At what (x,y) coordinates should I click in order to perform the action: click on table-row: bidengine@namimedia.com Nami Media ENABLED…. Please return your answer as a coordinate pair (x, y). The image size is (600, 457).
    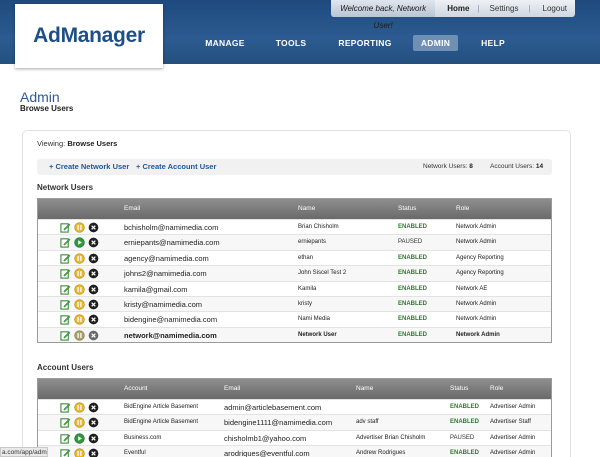
    Looking at the image, I should click on (294, 319).